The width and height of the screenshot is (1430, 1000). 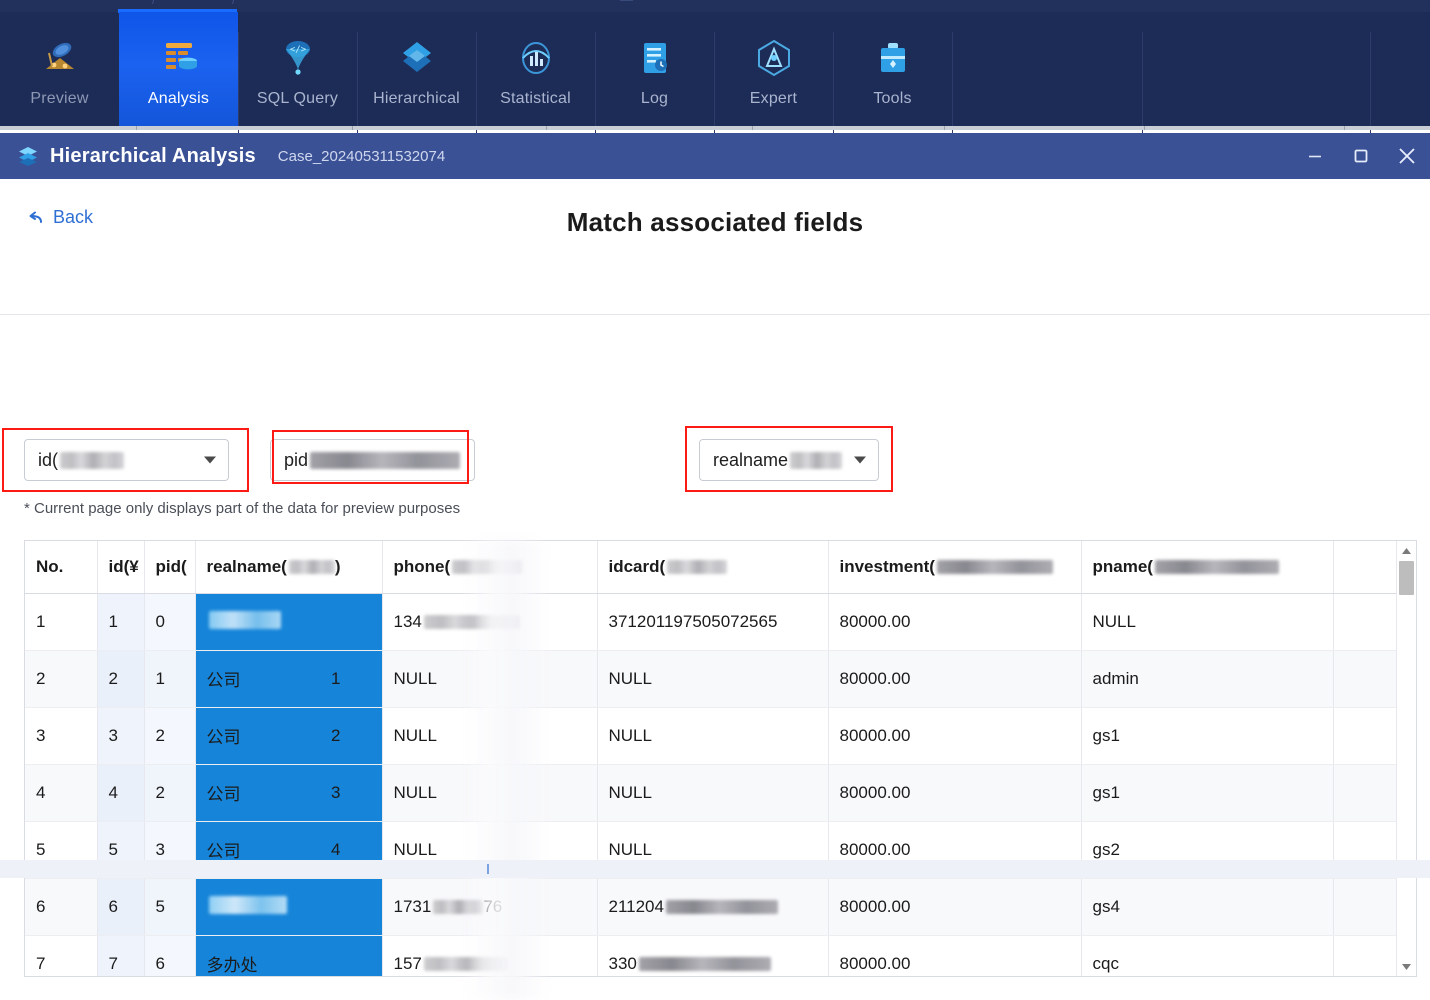 I want to click on column-header-no: No., so click(x=61, y=567).